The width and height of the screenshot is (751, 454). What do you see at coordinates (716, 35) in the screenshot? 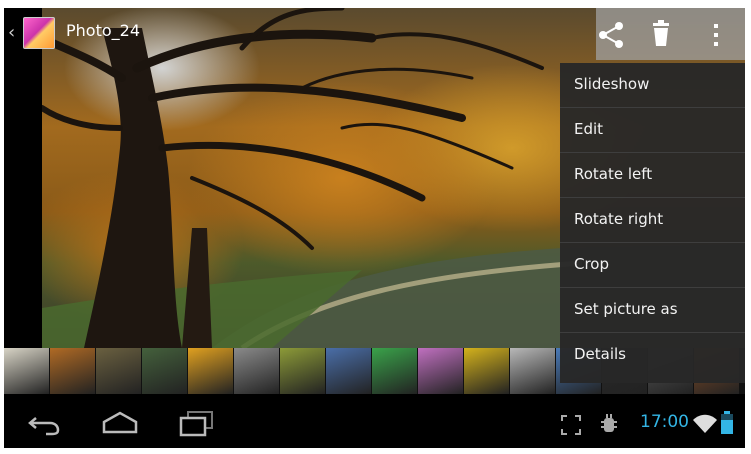
I see `overflow-icon` at bounding box center [716, 35].